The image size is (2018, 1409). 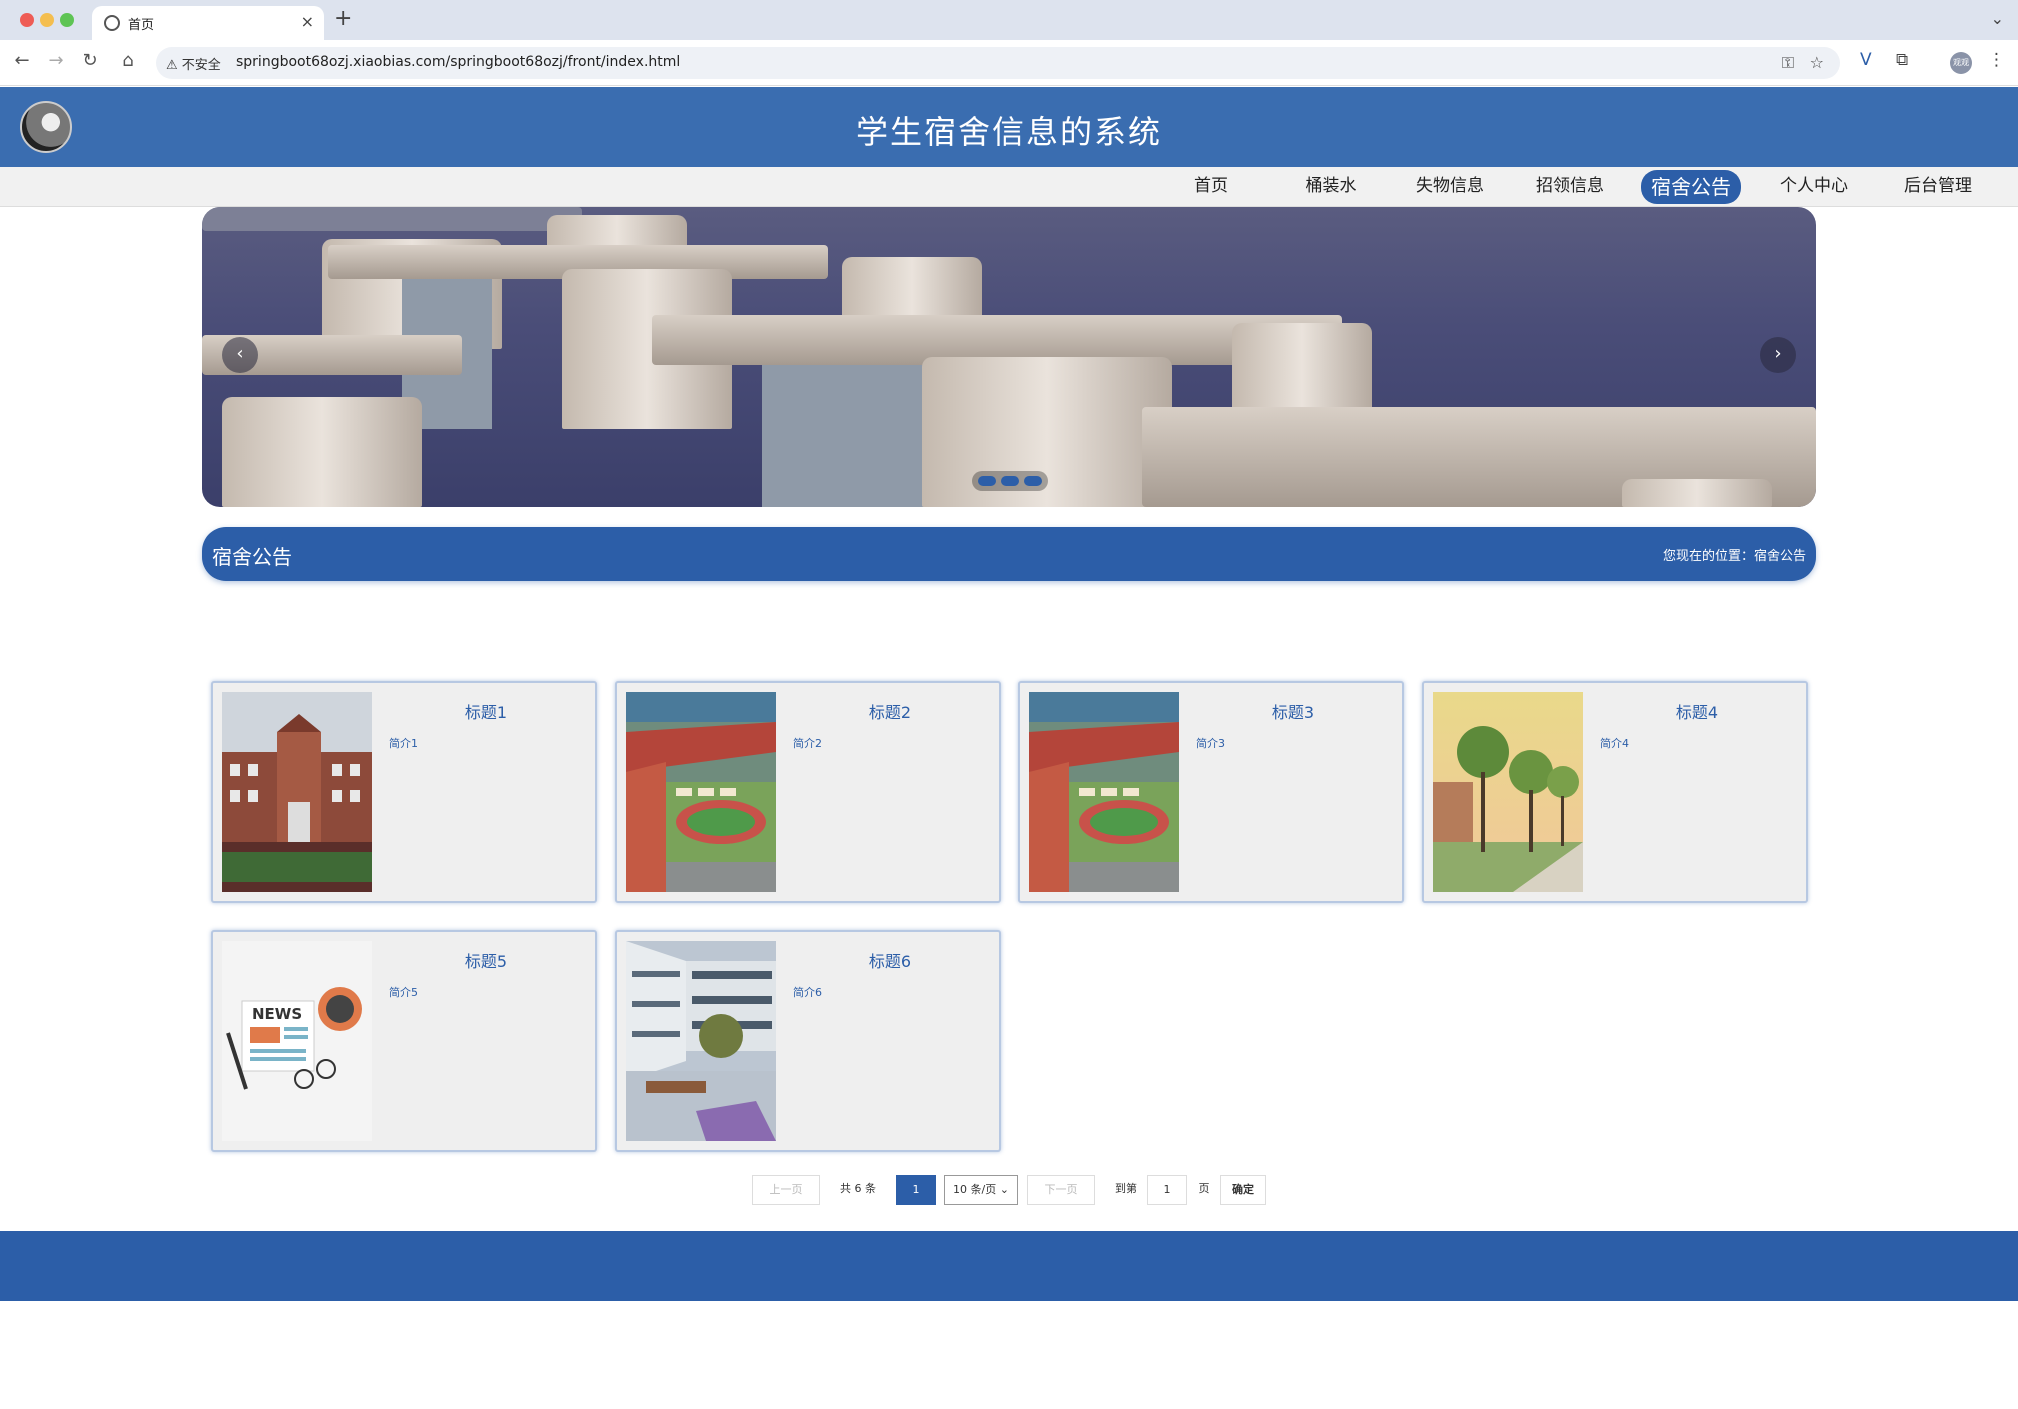 I want to click on home-icon: ⌂, so click(x=128, y=60).